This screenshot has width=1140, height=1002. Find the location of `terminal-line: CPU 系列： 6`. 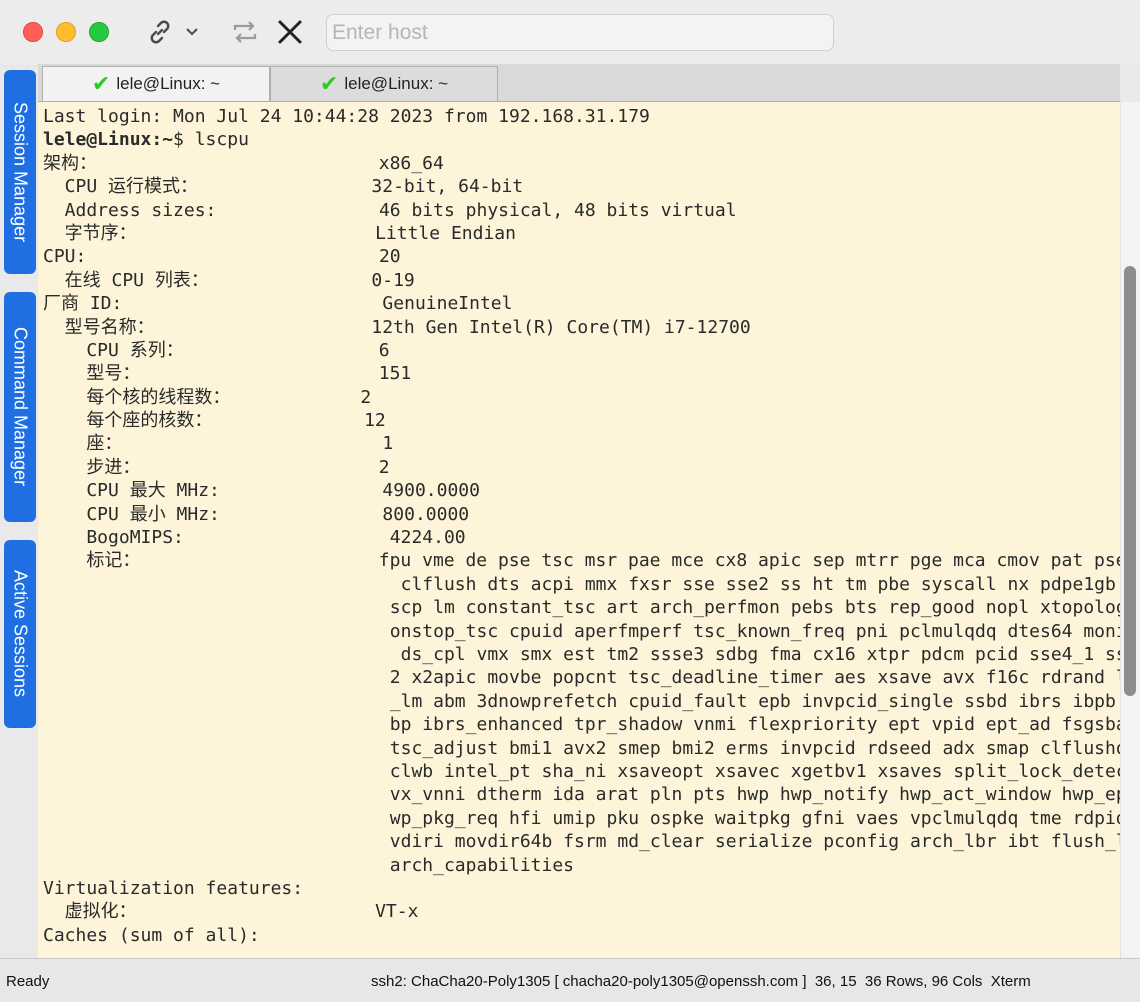

terminal-line: CPU 系列： 6 is located at coordinates (216, 350).